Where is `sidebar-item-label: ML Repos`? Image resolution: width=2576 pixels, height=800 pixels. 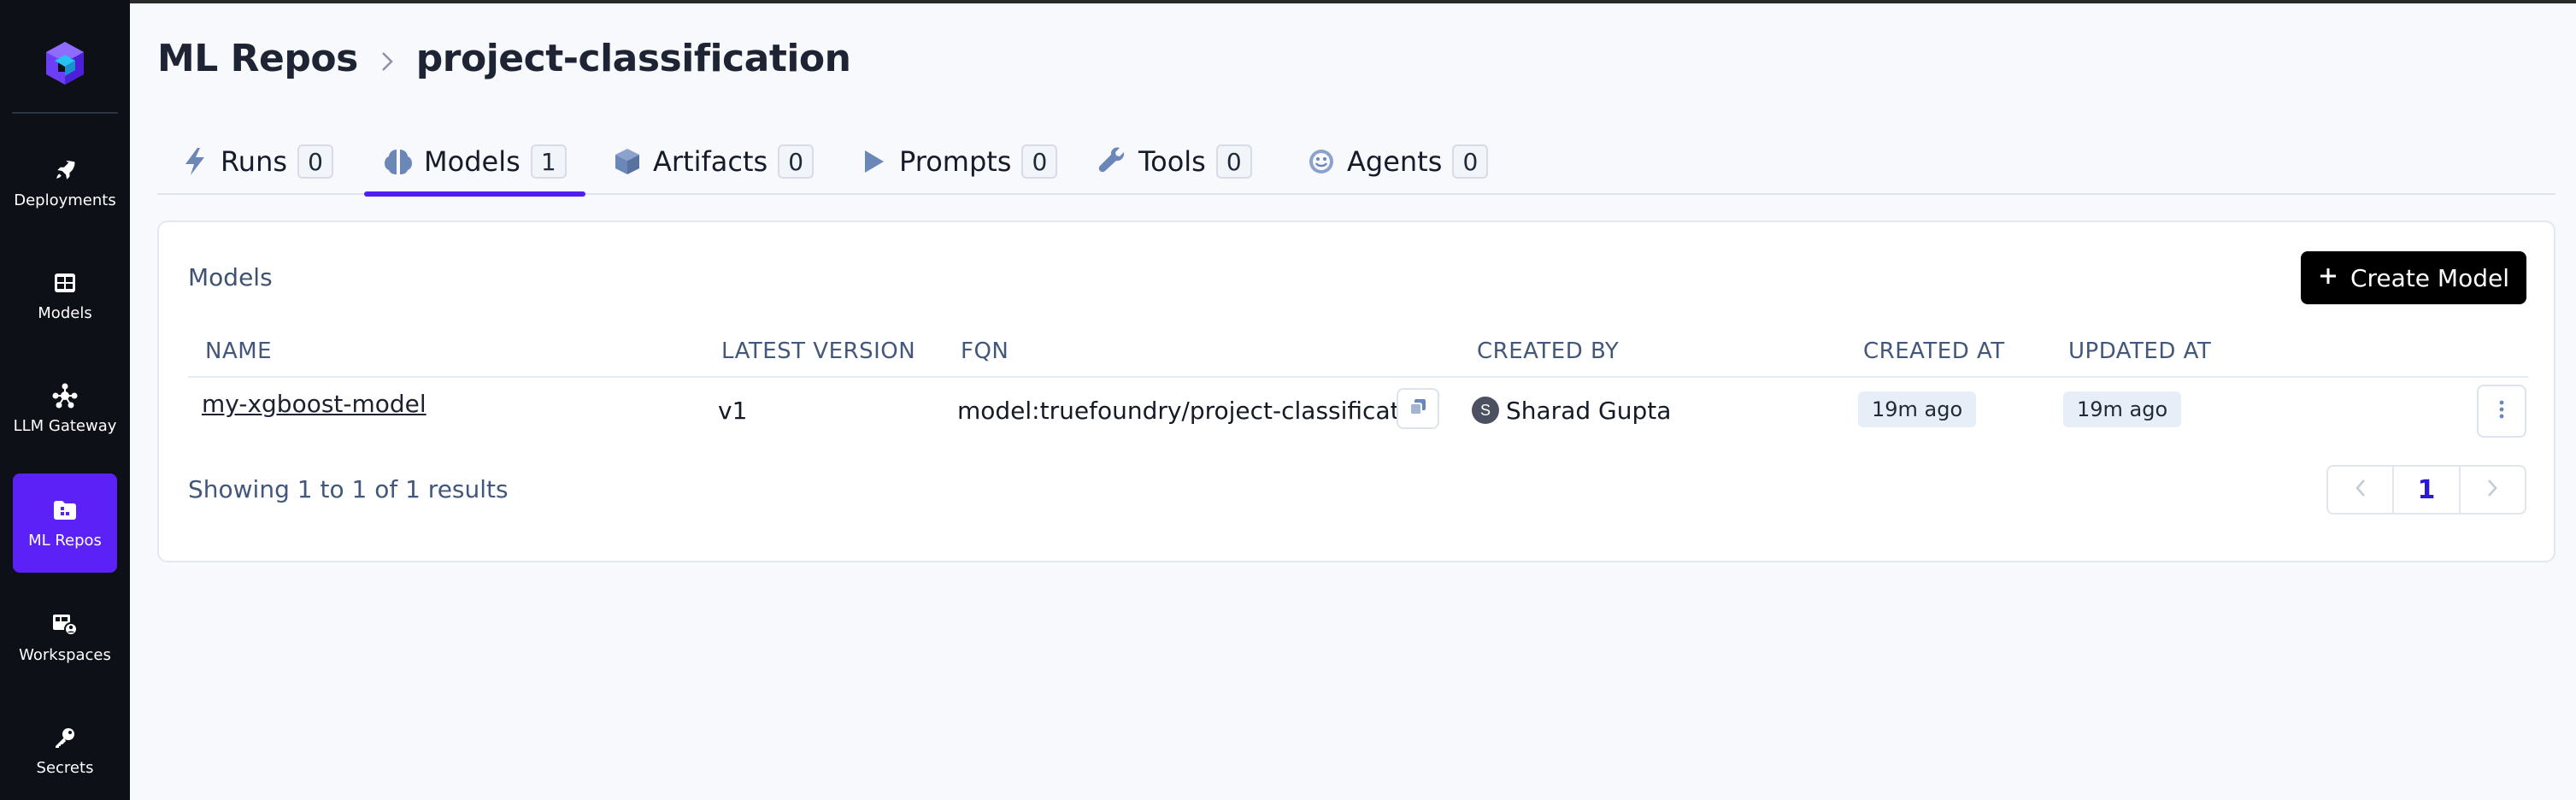 sidebar-item-label: ML Repos is located at coordinates (65, 540).